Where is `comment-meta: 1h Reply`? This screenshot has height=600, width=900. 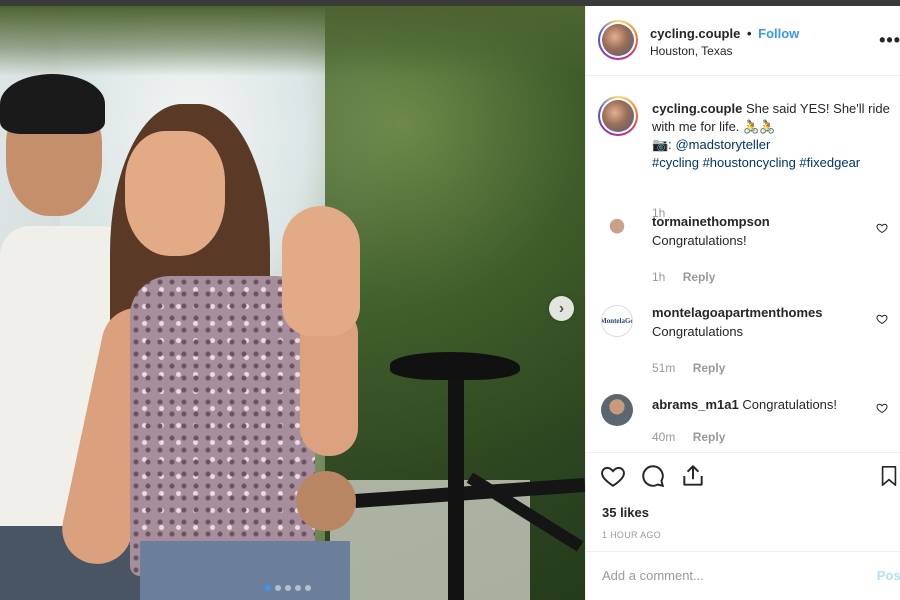 comment-meta: 1h Reply is located at coordinates (683, 277).